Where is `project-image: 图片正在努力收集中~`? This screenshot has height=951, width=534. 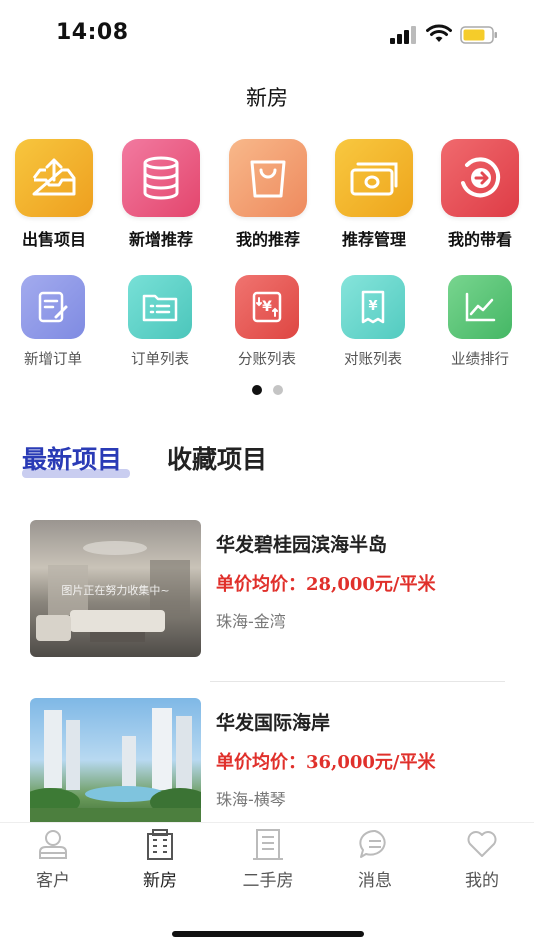
project-image: 图片正在努力收集中~ is located at coordinates (115, 588).